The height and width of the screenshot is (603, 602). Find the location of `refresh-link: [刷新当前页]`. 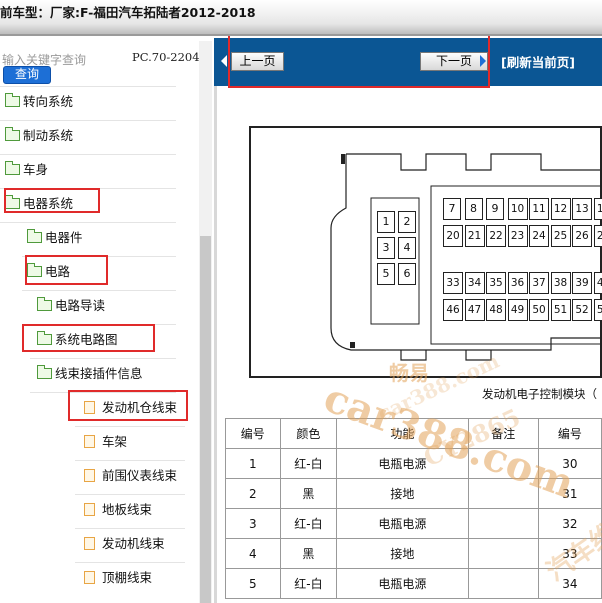

refresh-link: [刷新当前页] is located at coordinates (538, 61).